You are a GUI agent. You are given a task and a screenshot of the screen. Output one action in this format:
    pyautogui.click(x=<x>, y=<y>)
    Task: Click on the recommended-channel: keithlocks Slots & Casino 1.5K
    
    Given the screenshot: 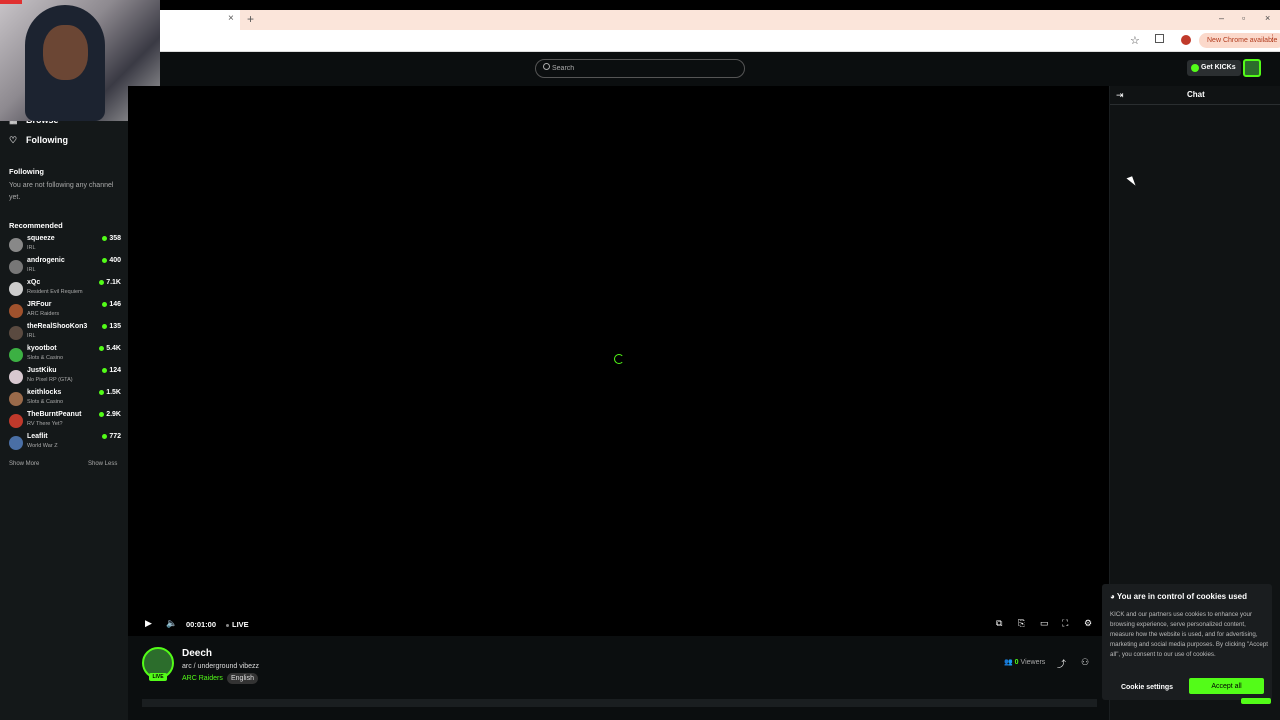 What is the action you would take?
    pyautogui.click(x=65, y=400)
    